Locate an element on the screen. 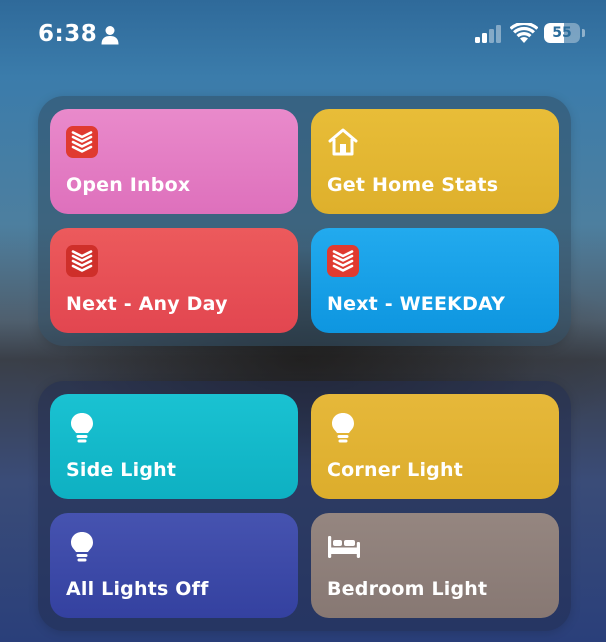 The image size is (606, 642). shortcut-side-light: Side Light is located at coordinates (174, 446).